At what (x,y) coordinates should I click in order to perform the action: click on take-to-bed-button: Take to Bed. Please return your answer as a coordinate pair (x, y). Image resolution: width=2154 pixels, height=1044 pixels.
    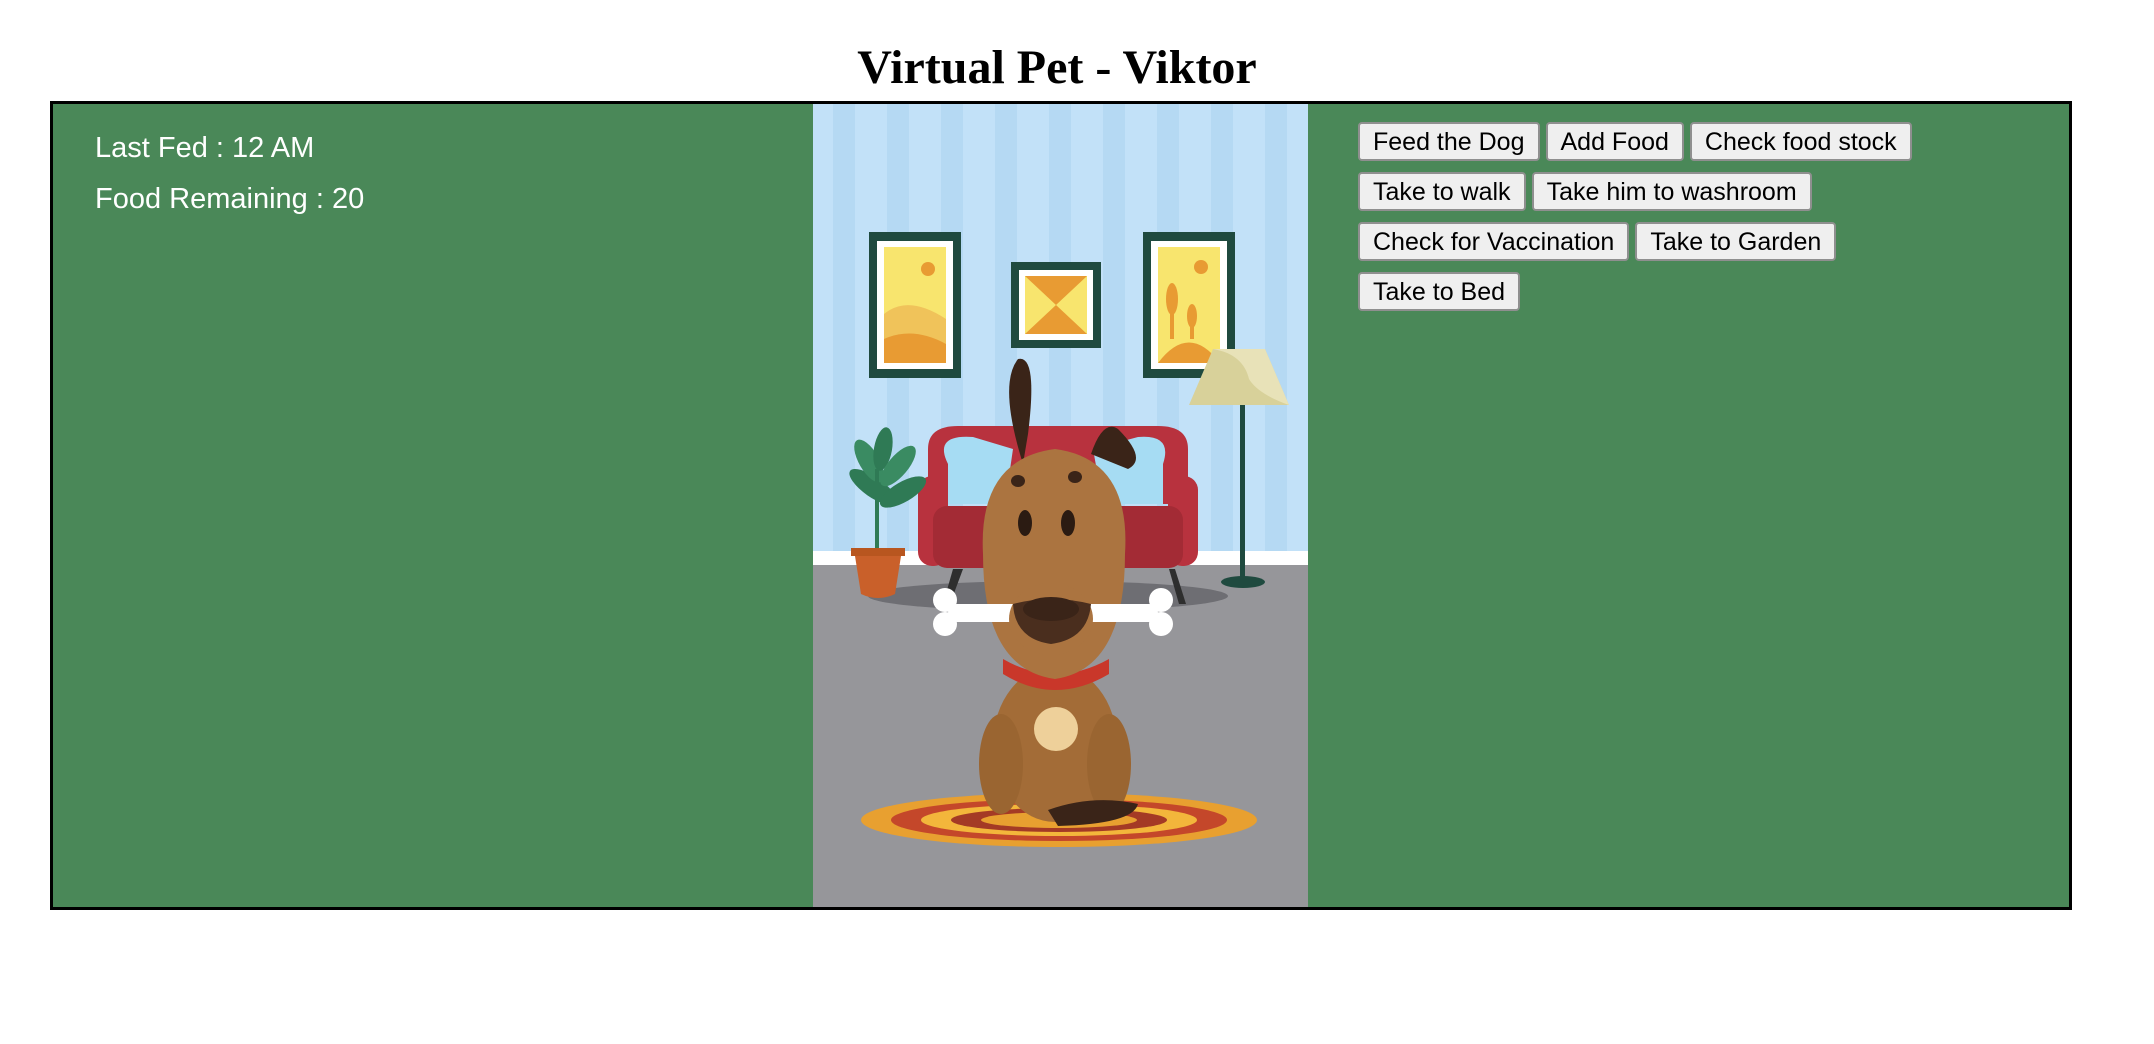
    Looking at the image, I should click on (1439, 291).